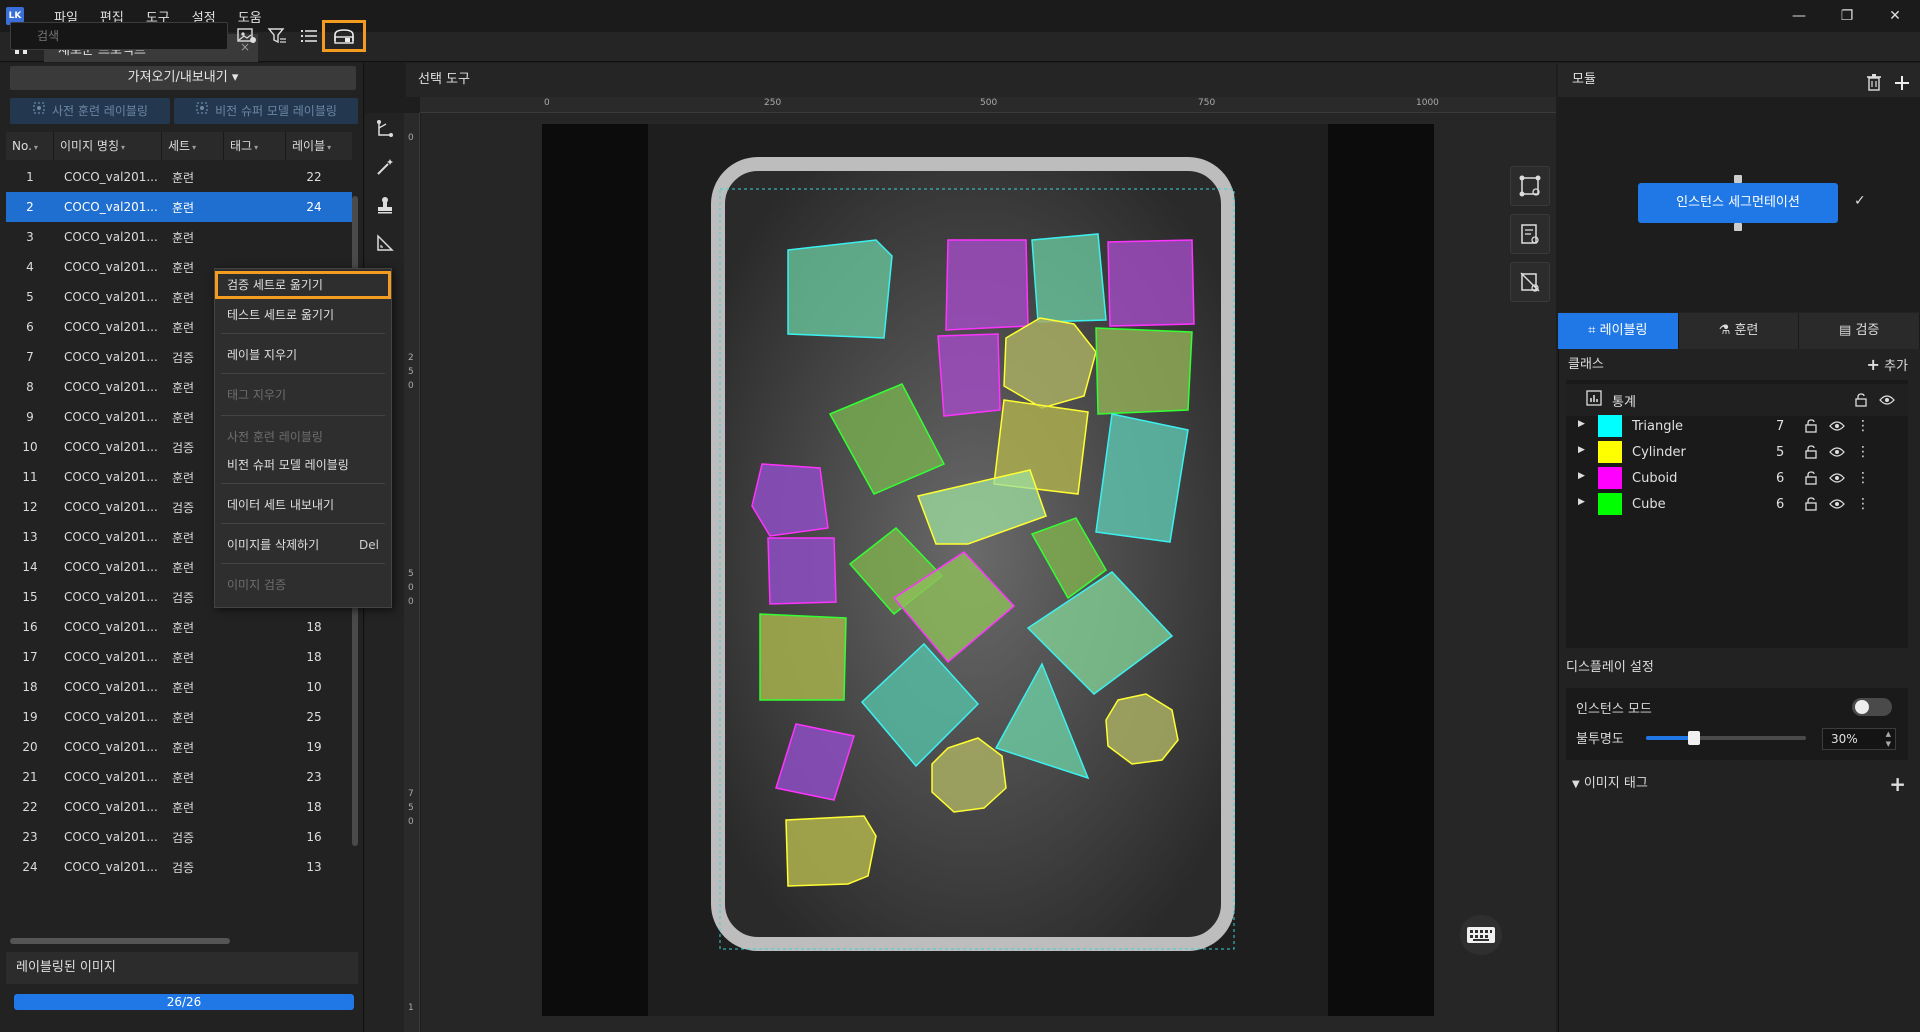  What do you see at coordinates (1530, 282) in the screenshot?
I see `hide-masks-icon` at bounding box center [1530, 282].